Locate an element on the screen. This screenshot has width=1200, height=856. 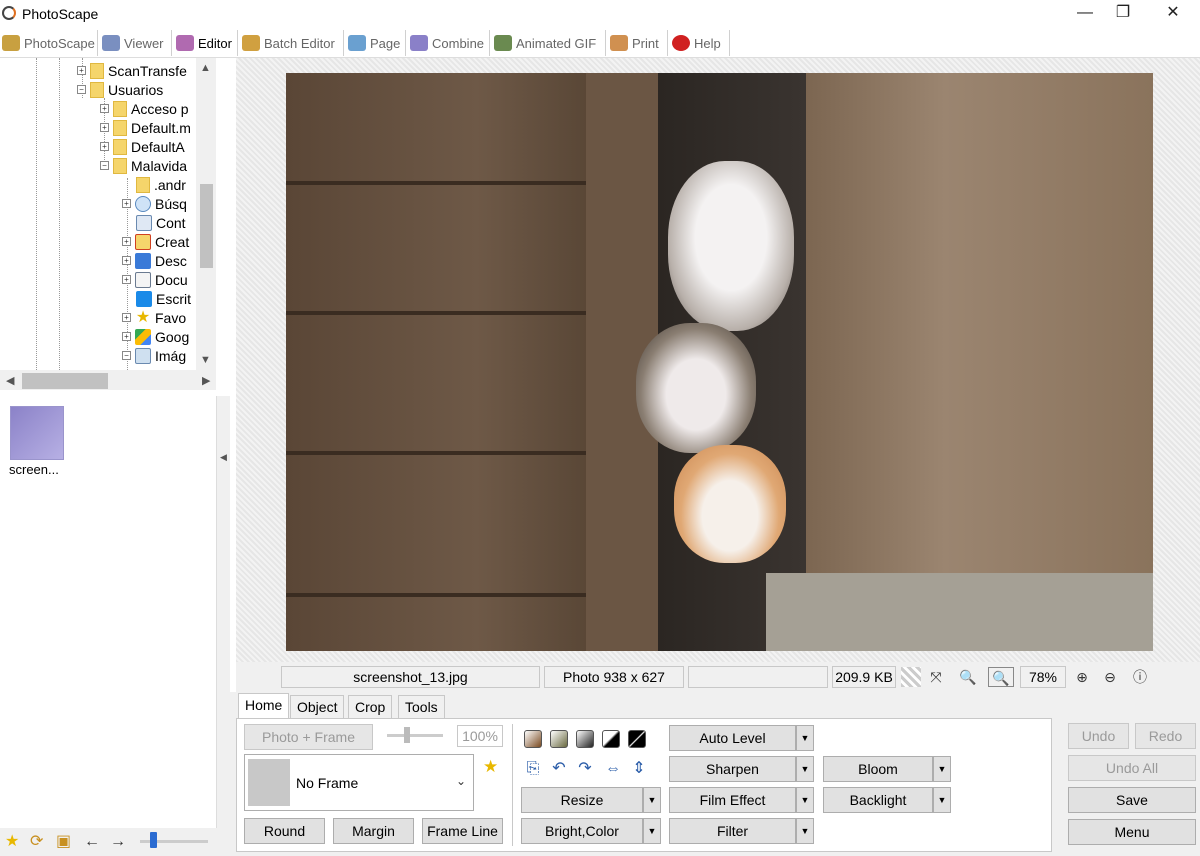
tab-viewer: Viewer is located at coordinates (136, 43).